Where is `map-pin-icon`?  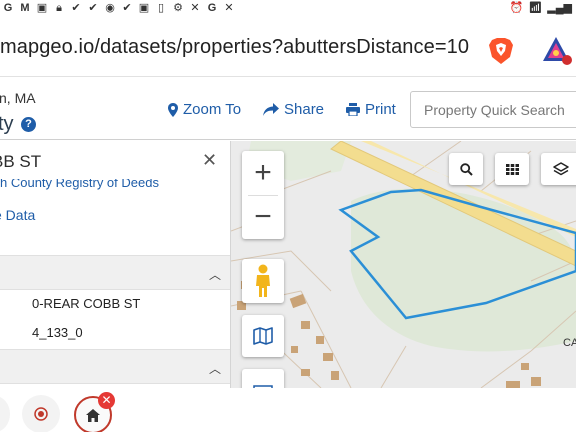
map-pin-icon is located at coordinates (173, 109).